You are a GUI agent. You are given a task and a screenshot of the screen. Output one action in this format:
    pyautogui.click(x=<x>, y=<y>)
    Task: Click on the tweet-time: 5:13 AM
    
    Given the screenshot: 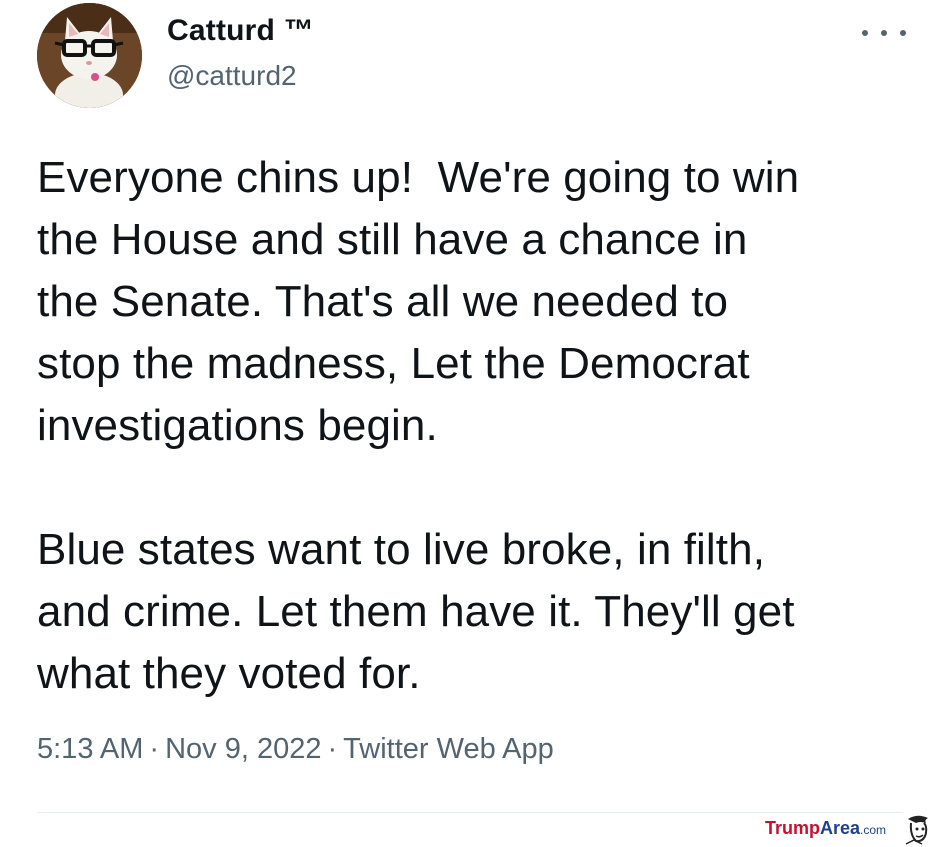 What is the action you would take?
    pyautogui.click(x=90, y=749)
    